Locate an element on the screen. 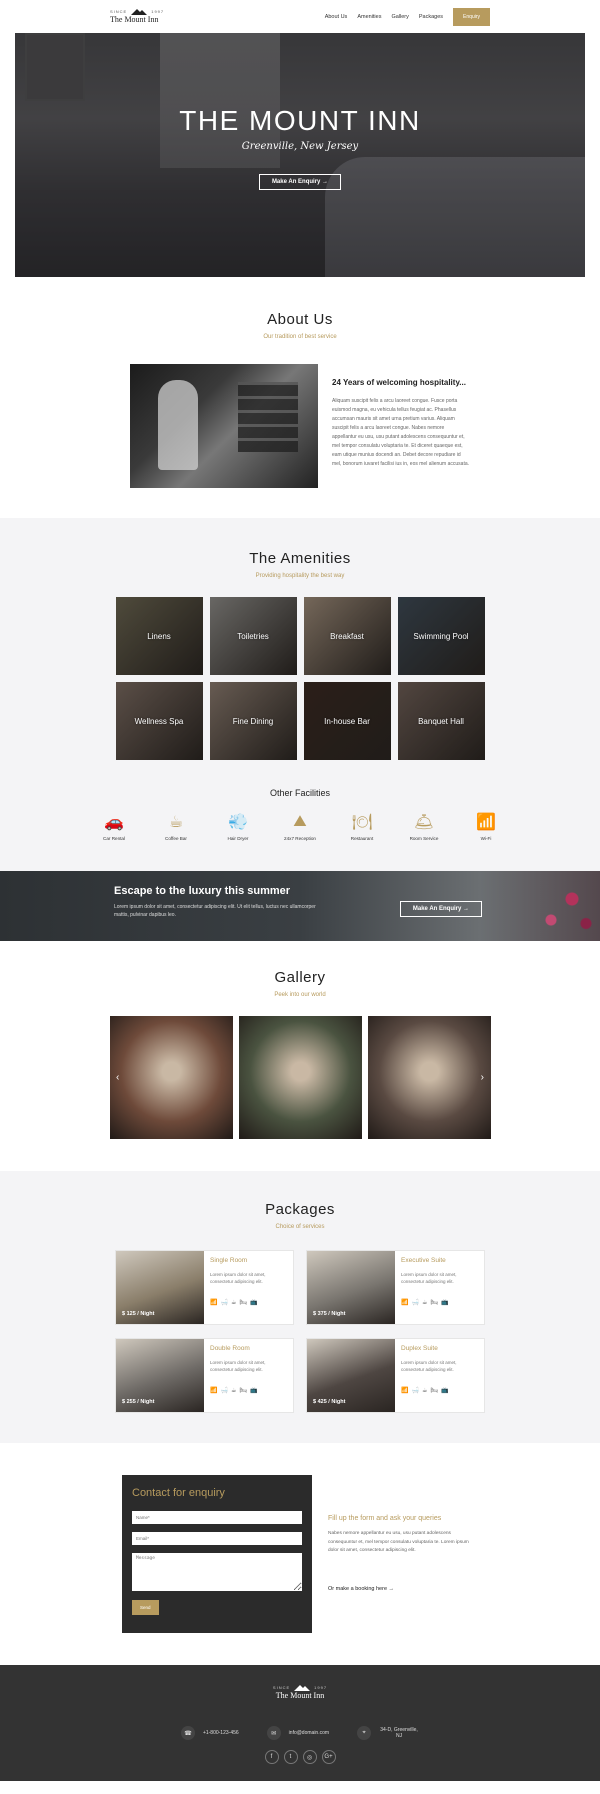 The width and height of the screenshot is (600, 1794). facility-label: Coffee Bar is located at coordinates (176, 838).